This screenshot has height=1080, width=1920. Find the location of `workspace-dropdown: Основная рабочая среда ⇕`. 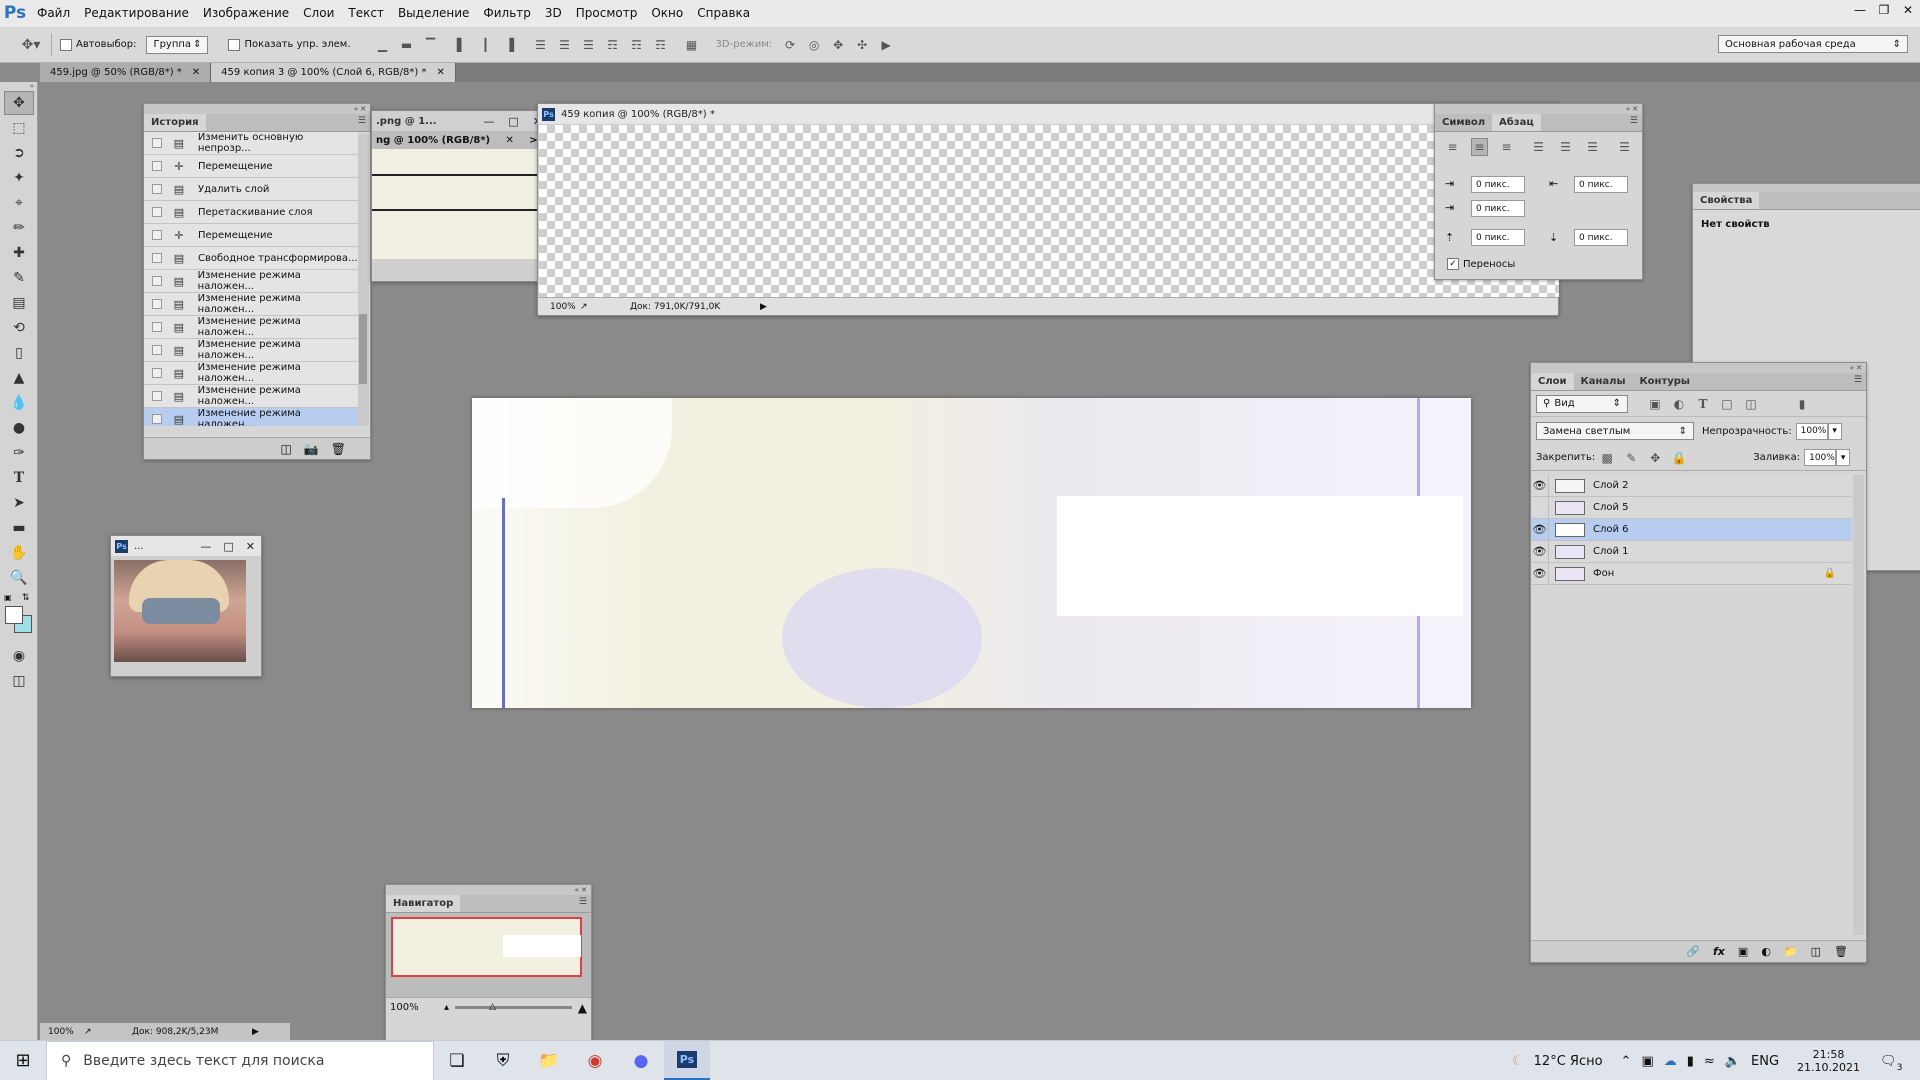

workspace-dropdown: Основная рабочая среда ⇕ is located at coordinates (1813, 44).